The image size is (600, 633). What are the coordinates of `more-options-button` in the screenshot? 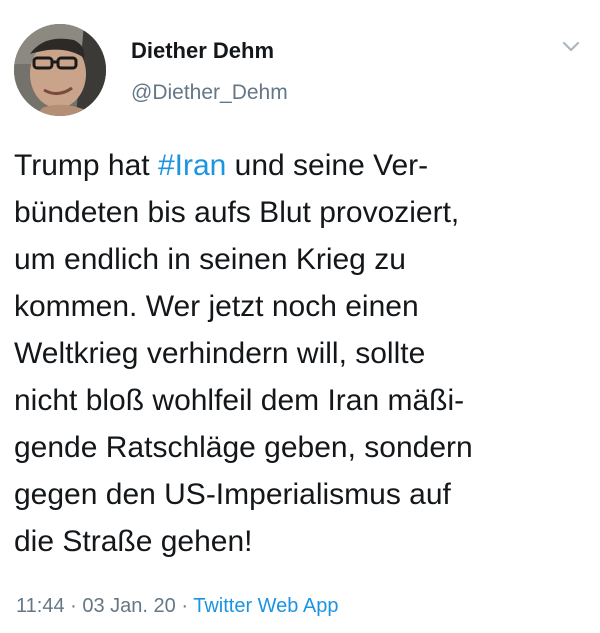 It's located at (571, 46).